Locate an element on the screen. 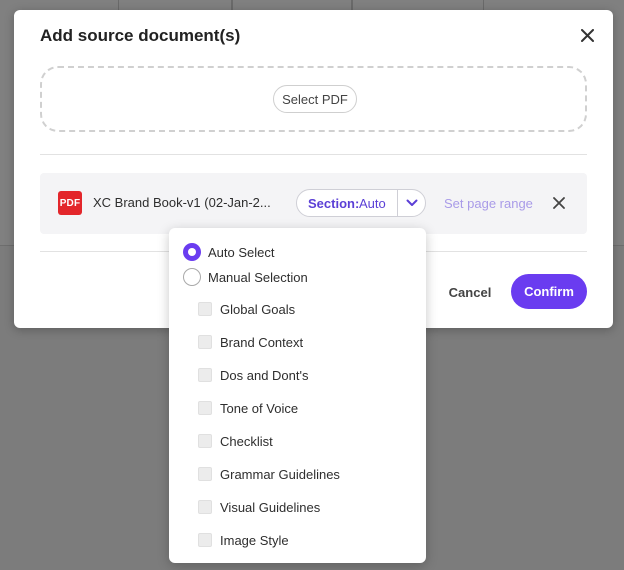 The height and width of the screenshot is (570, 624). section-option-label: Tone of Voice is located at coordinates (259, 408).